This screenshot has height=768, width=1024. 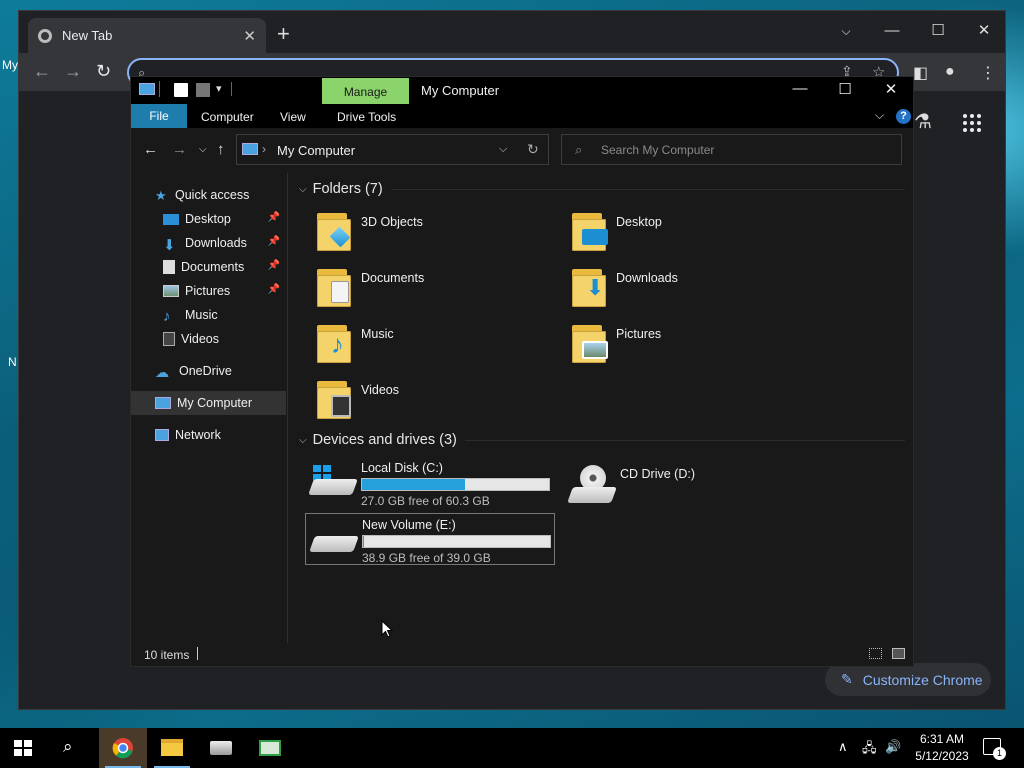 I want to click on drive-item: Local Disk (C:) 27.0 GB free of 60.3 GB, so click(x=430, y=483).